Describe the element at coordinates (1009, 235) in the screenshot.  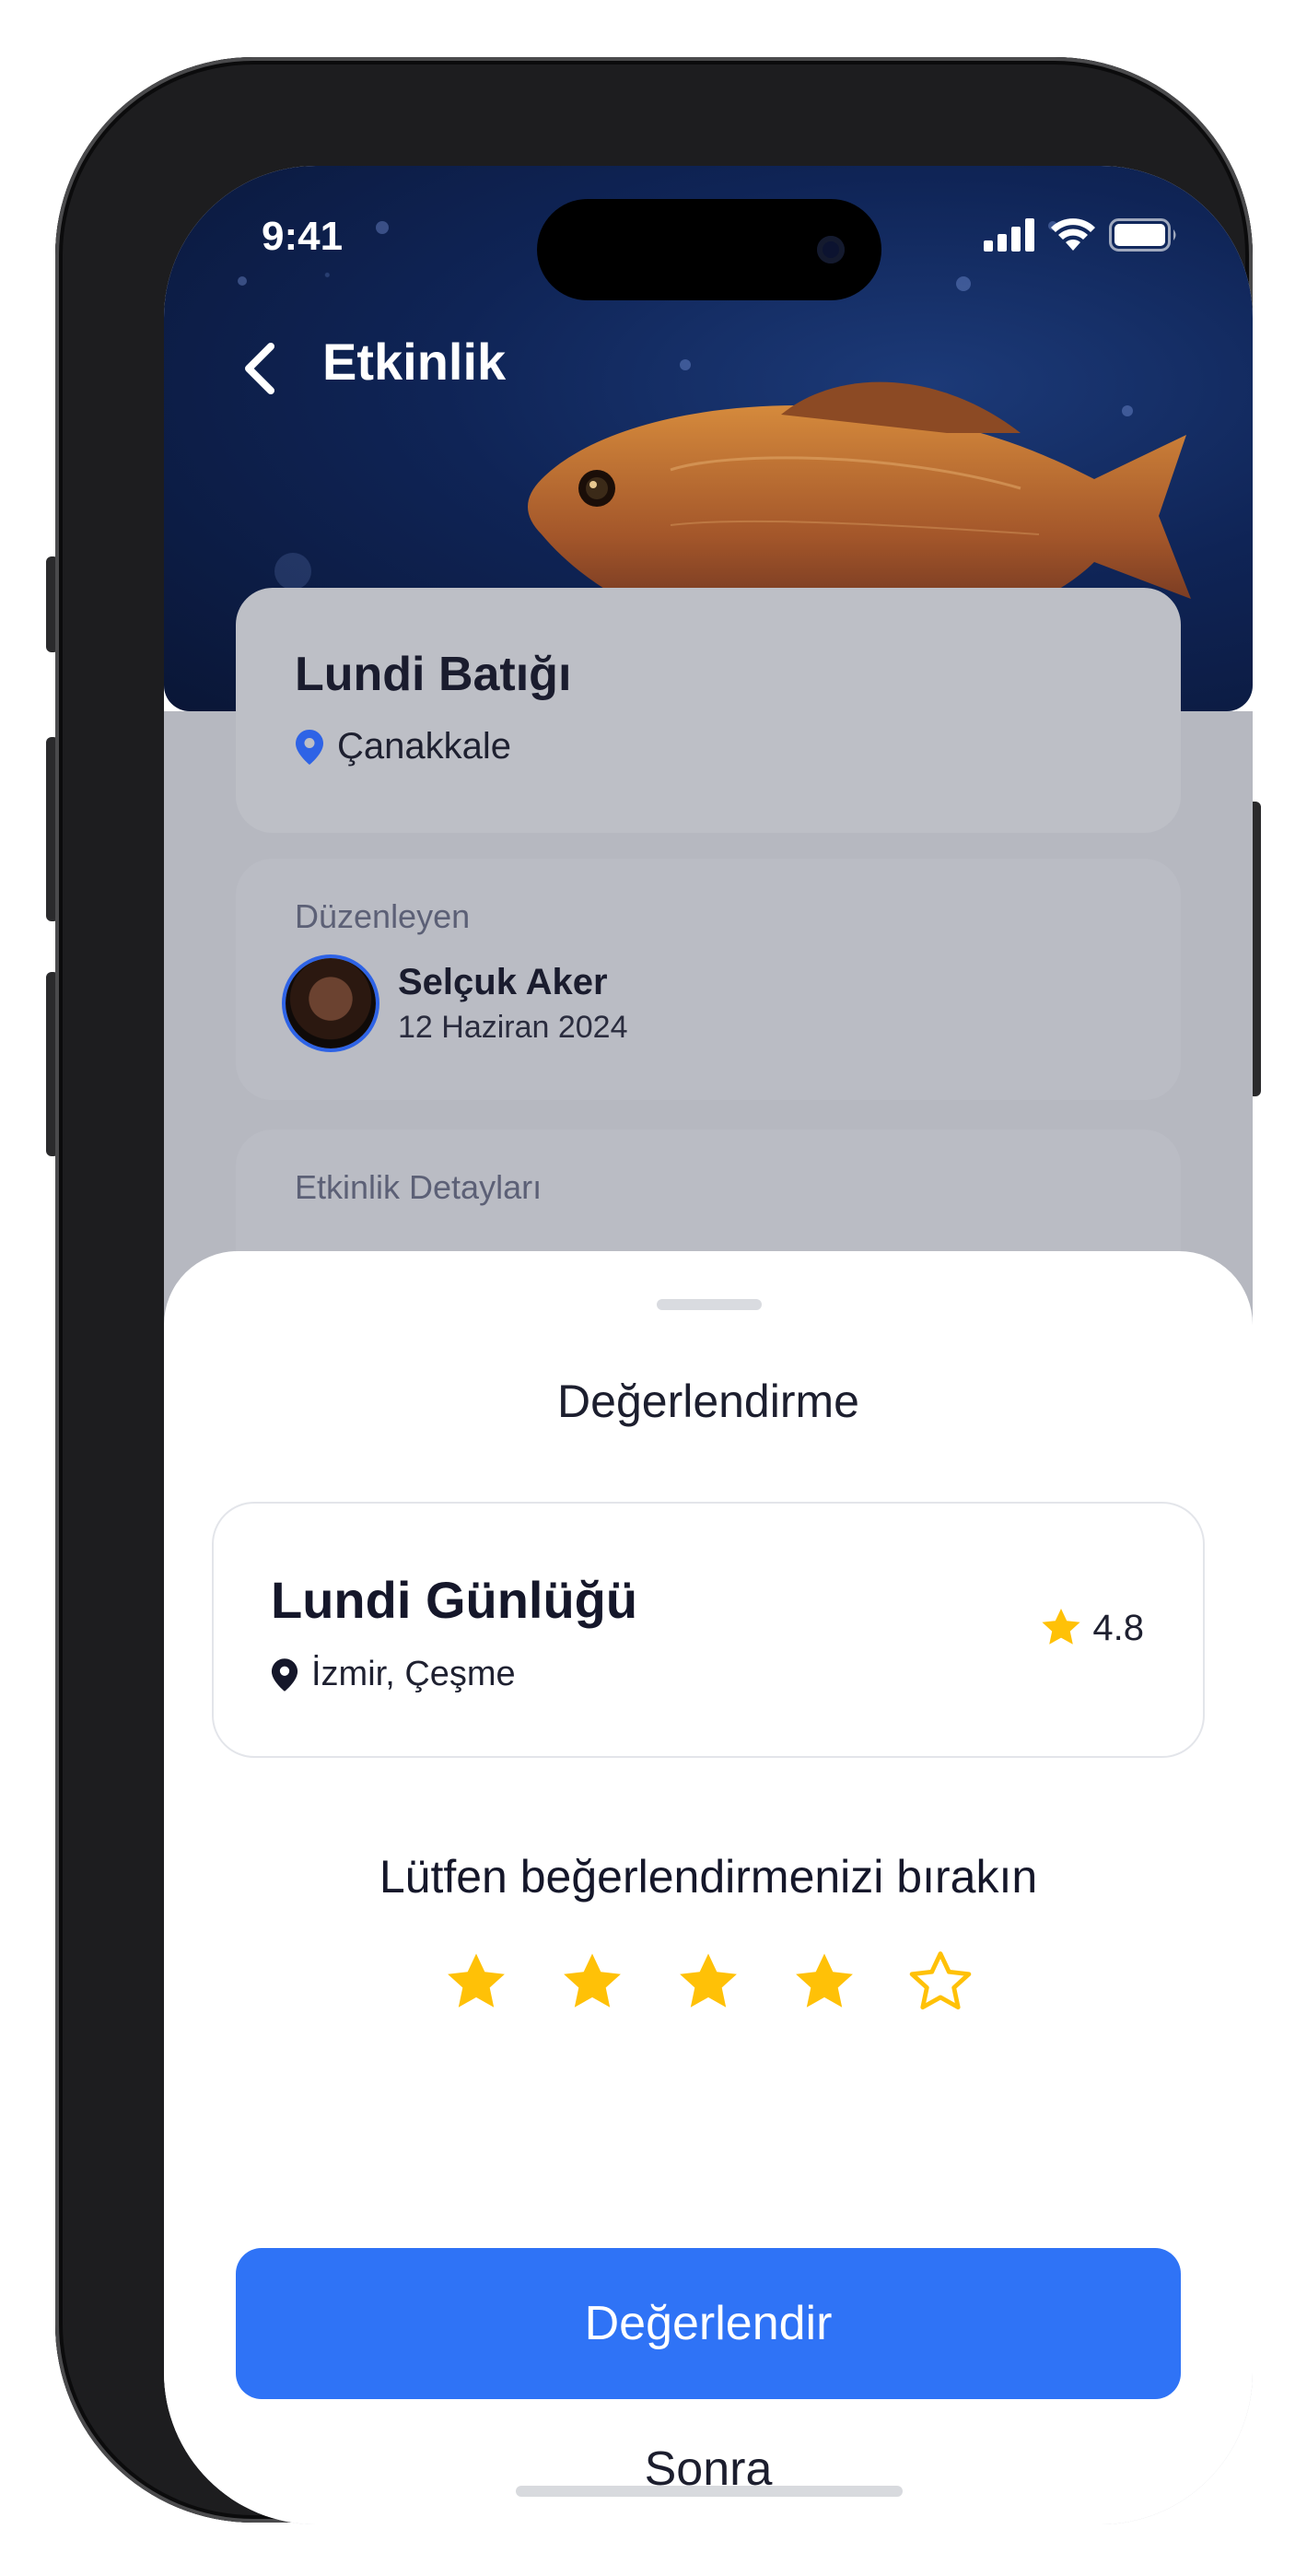
I see `signal-icon` at that location.